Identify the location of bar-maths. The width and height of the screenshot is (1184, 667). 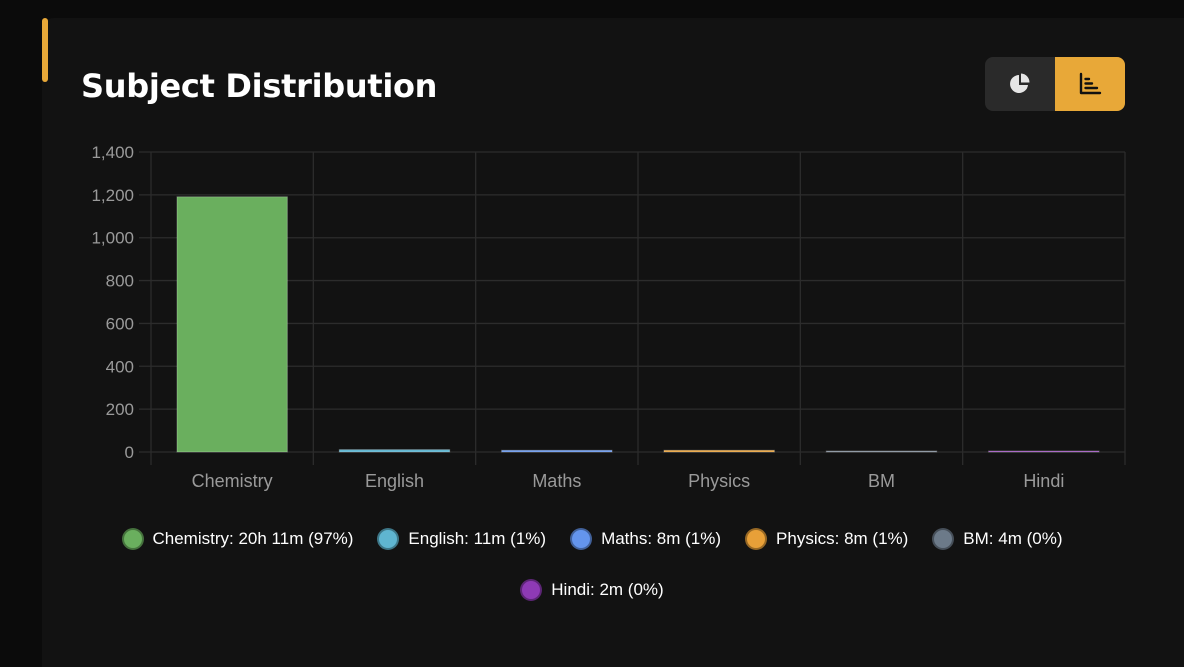
(557, 451).